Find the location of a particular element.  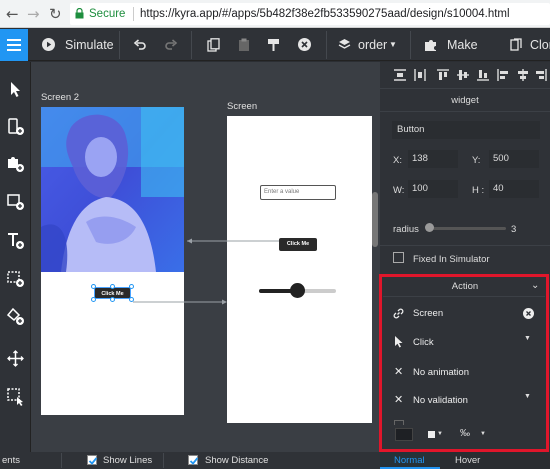

secure-label: Secure is located at coordinates (107, 14).